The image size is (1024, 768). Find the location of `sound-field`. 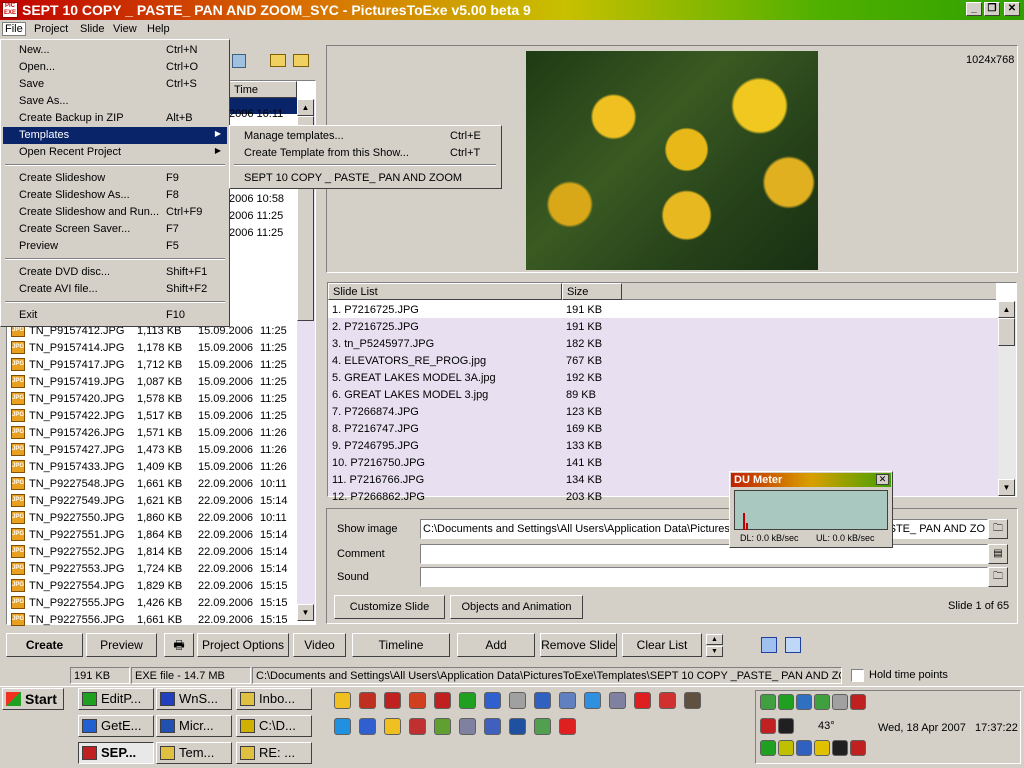

sound-field is located at coordinates (704, 577).